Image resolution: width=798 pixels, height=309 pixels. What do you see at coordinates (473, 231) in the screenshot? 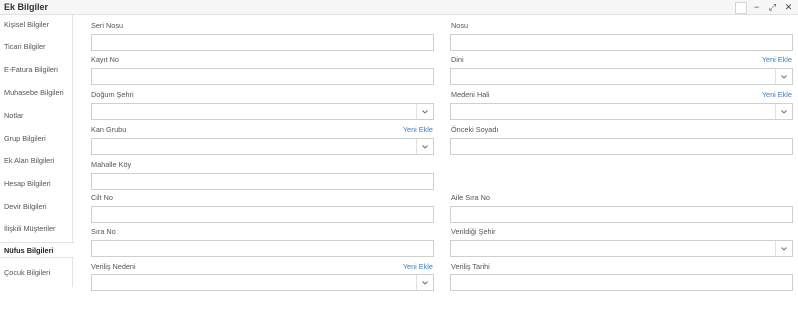
I see `verildigi-sehir-label: Verildiği Şehir` at bounding box center [473, 231].